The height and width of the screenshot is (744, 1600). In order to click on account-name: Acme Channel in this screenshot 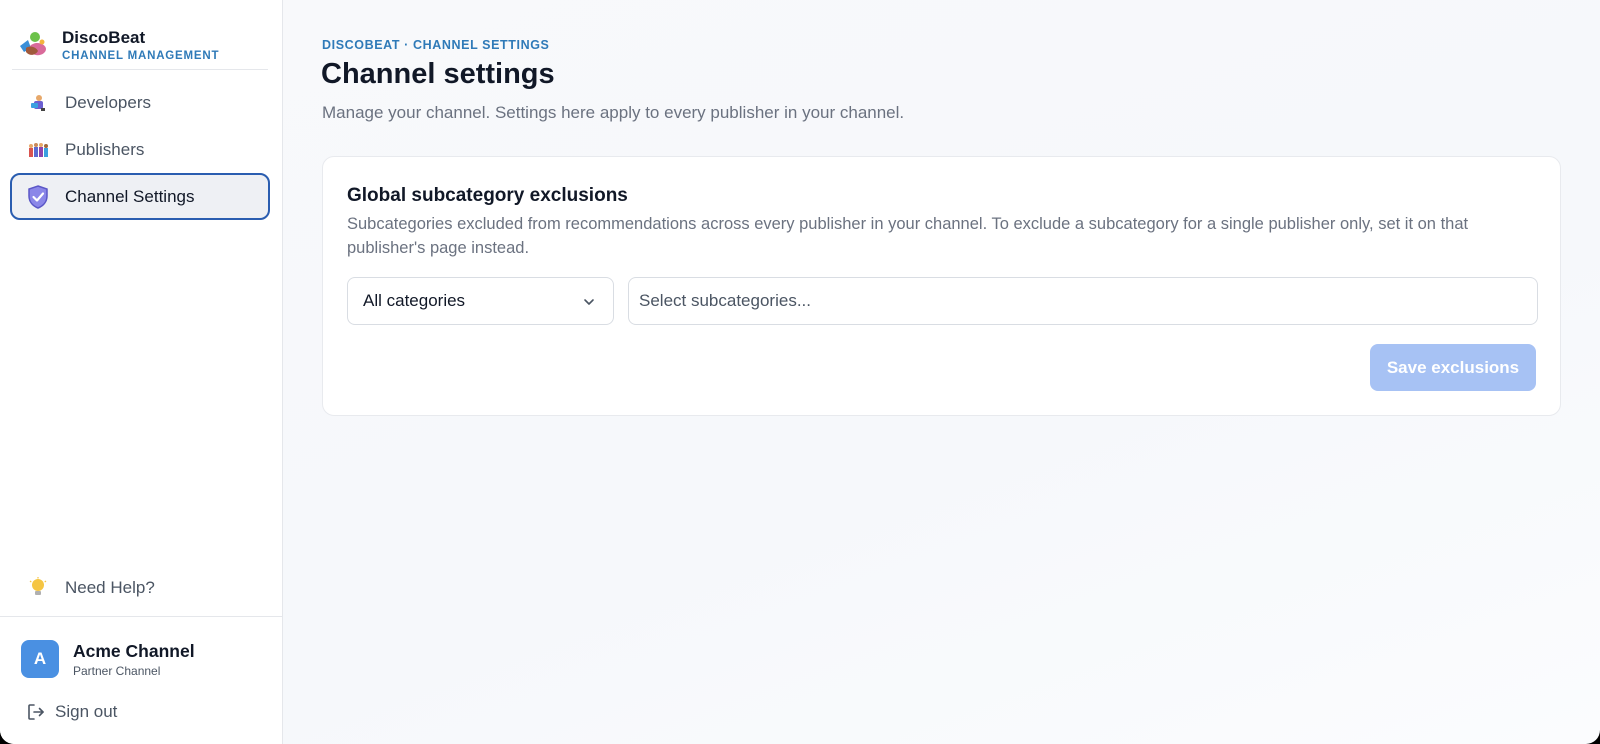, I will do `click(134, 650)`.